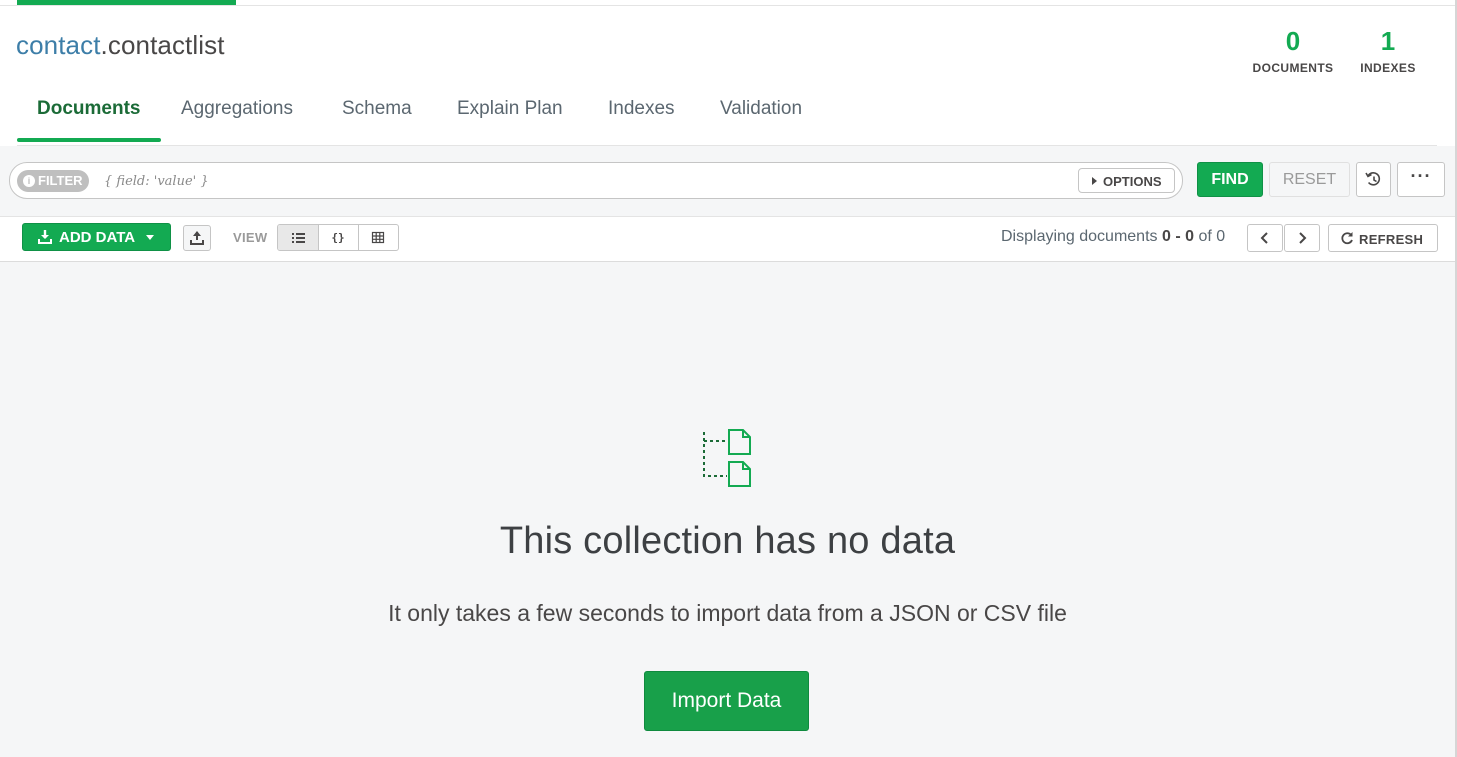 This screenshot has height=757, width=1457. What do you see at coordinates (728, 5) in the screenshot?
I see `top-divider` at bounding box center [728, 5].